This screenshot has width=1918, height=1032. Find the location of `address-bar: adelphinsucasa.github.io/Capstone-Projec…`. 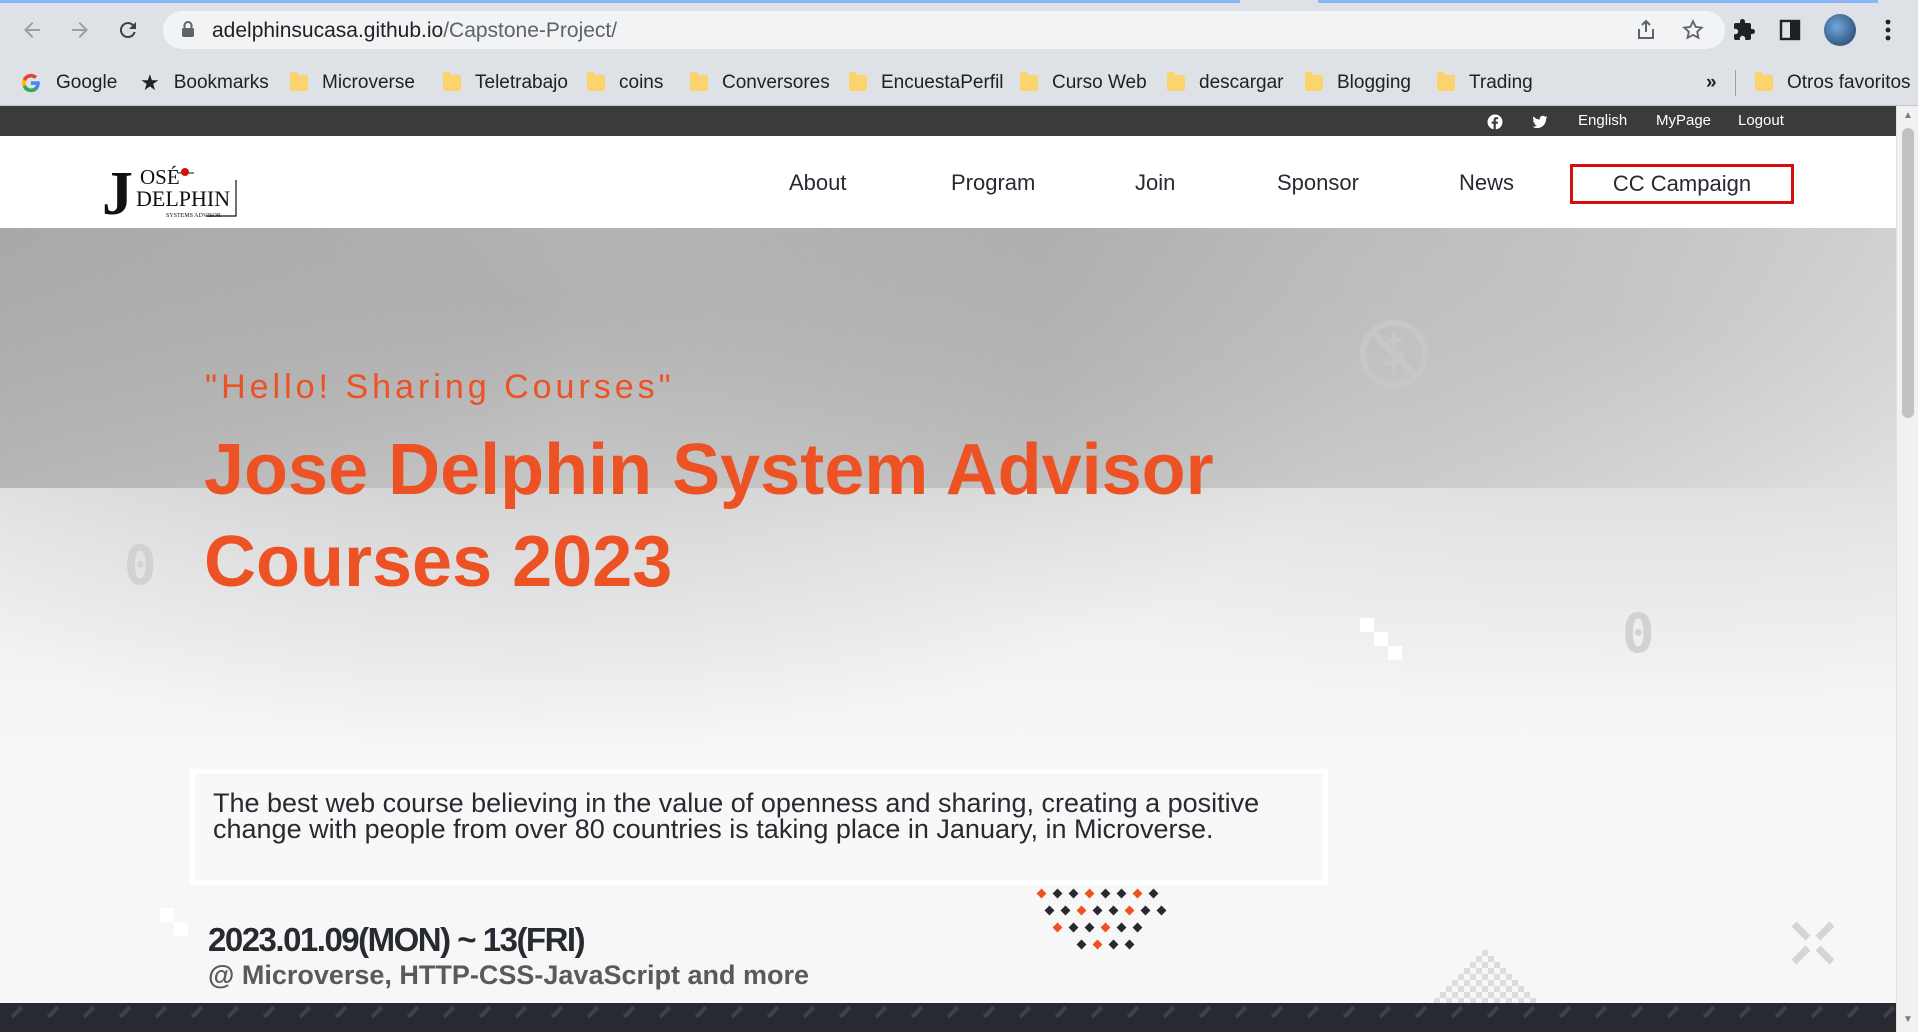

address-bar: adelphinsucasa.github.io/Capstone-Projec… is located at coordinates (944, 30).